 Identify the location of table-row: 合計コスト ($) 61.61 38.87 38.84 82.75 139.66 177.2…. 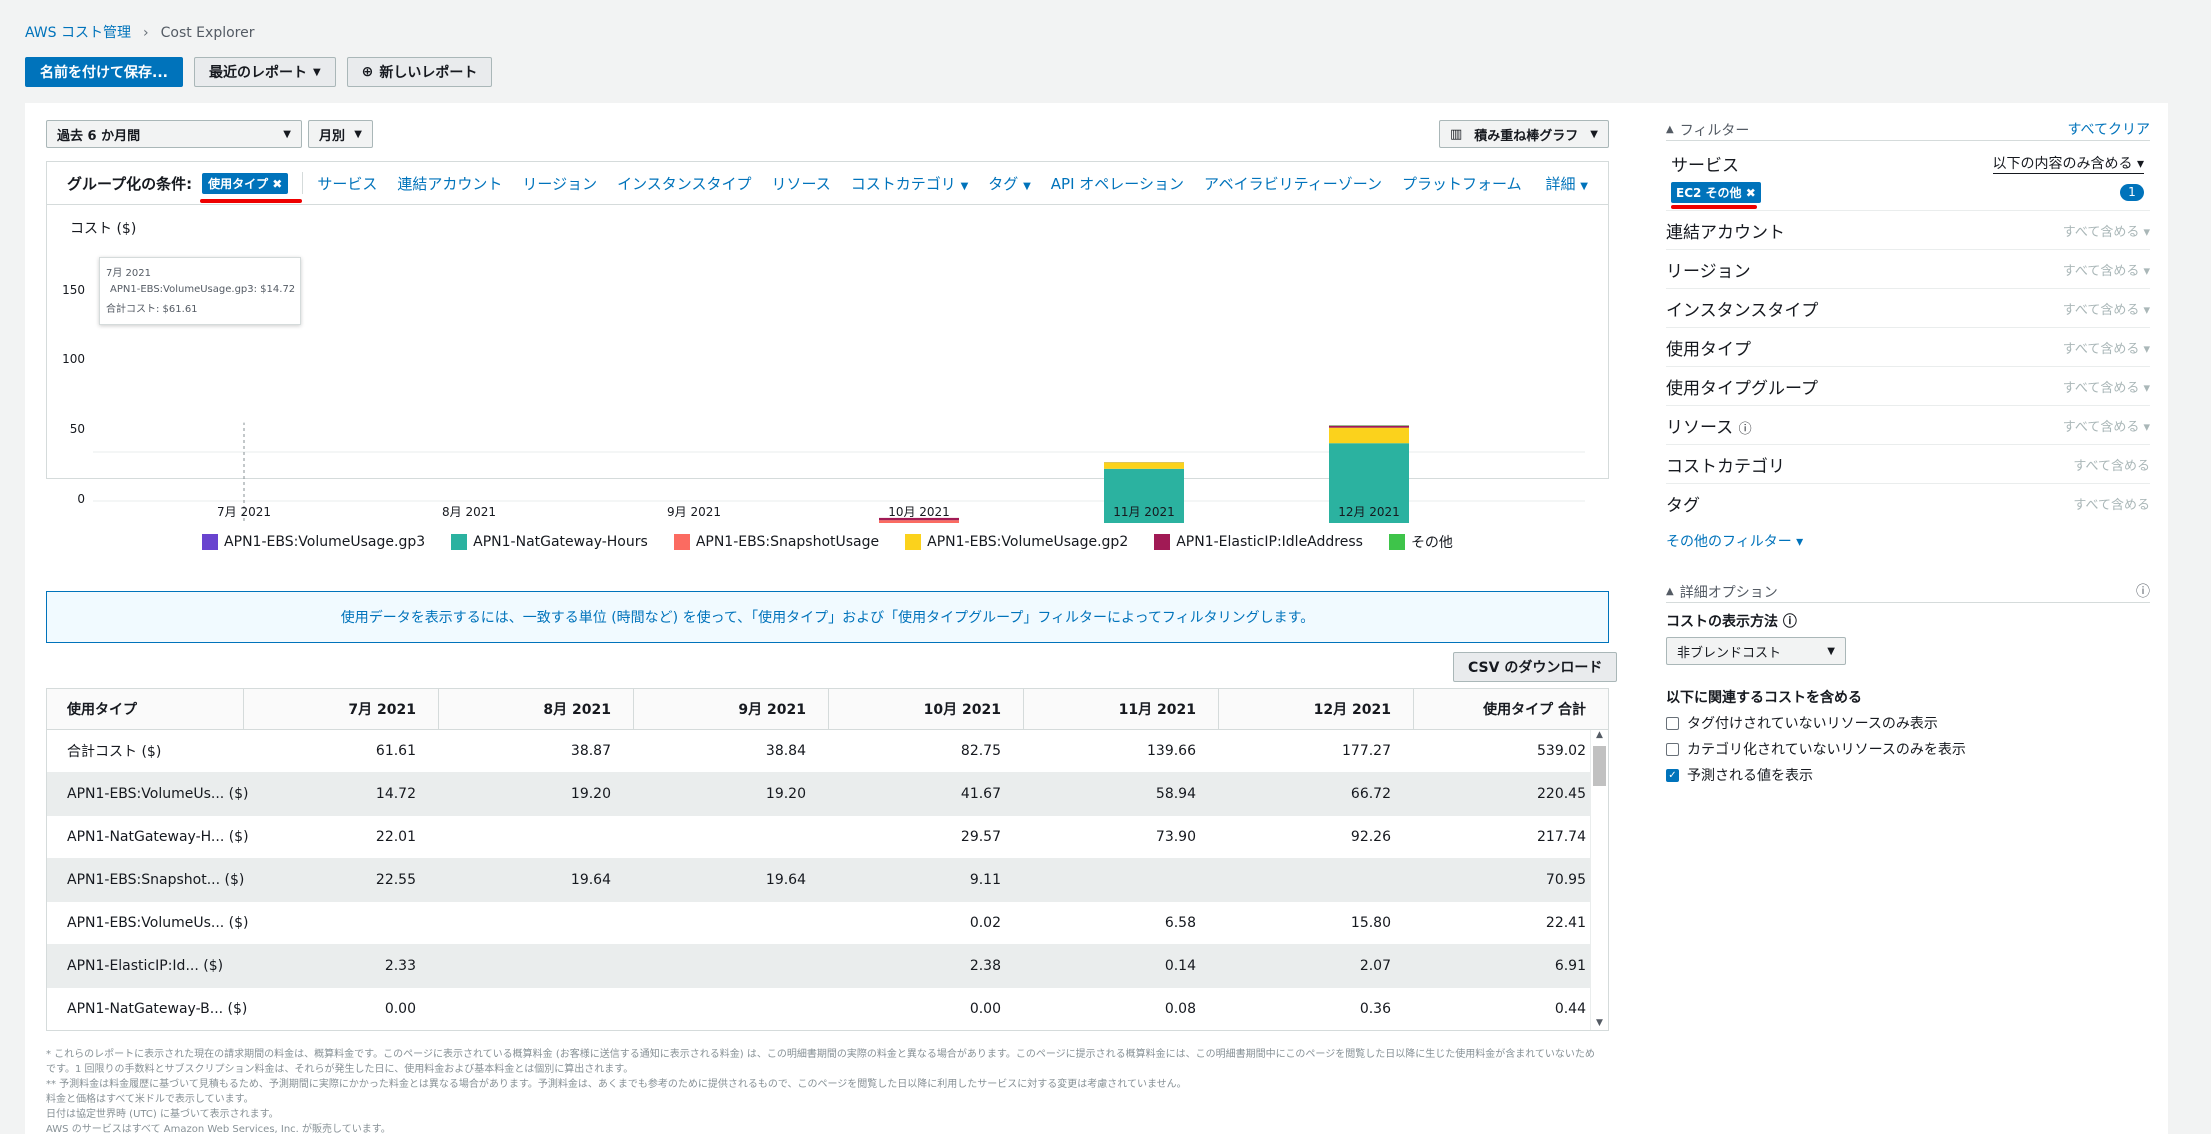
(827, 751).